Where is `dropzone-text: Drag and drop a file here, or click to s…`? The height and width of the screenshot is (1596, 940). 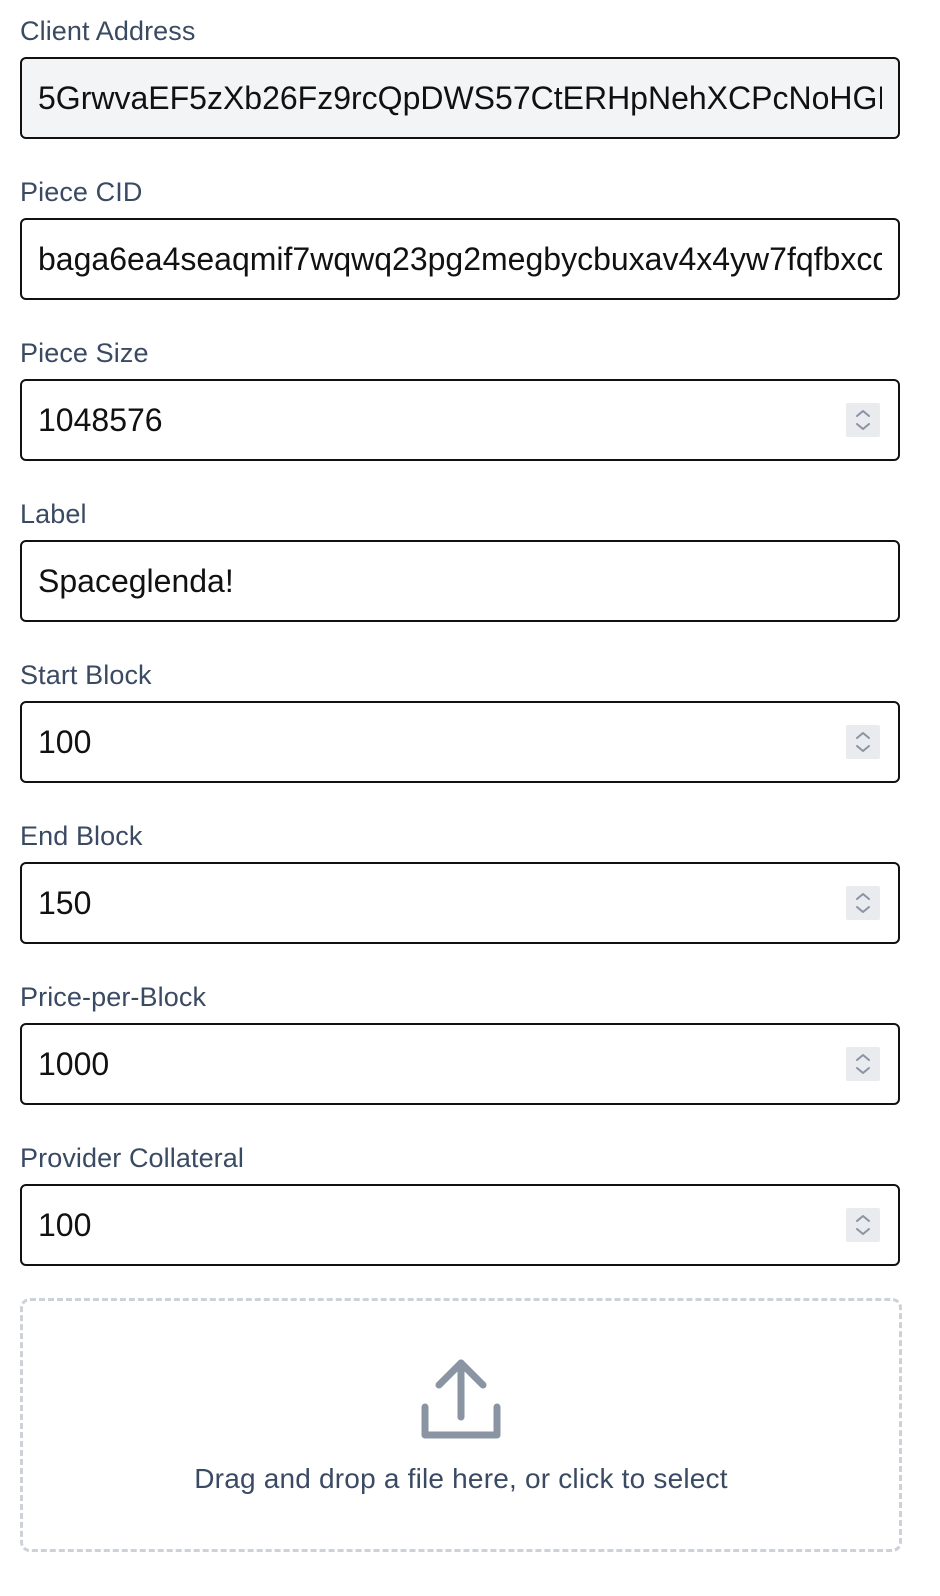
dropzone-text: Drag and drop a file here, or click to s… is located at coordinates (461, 1478).